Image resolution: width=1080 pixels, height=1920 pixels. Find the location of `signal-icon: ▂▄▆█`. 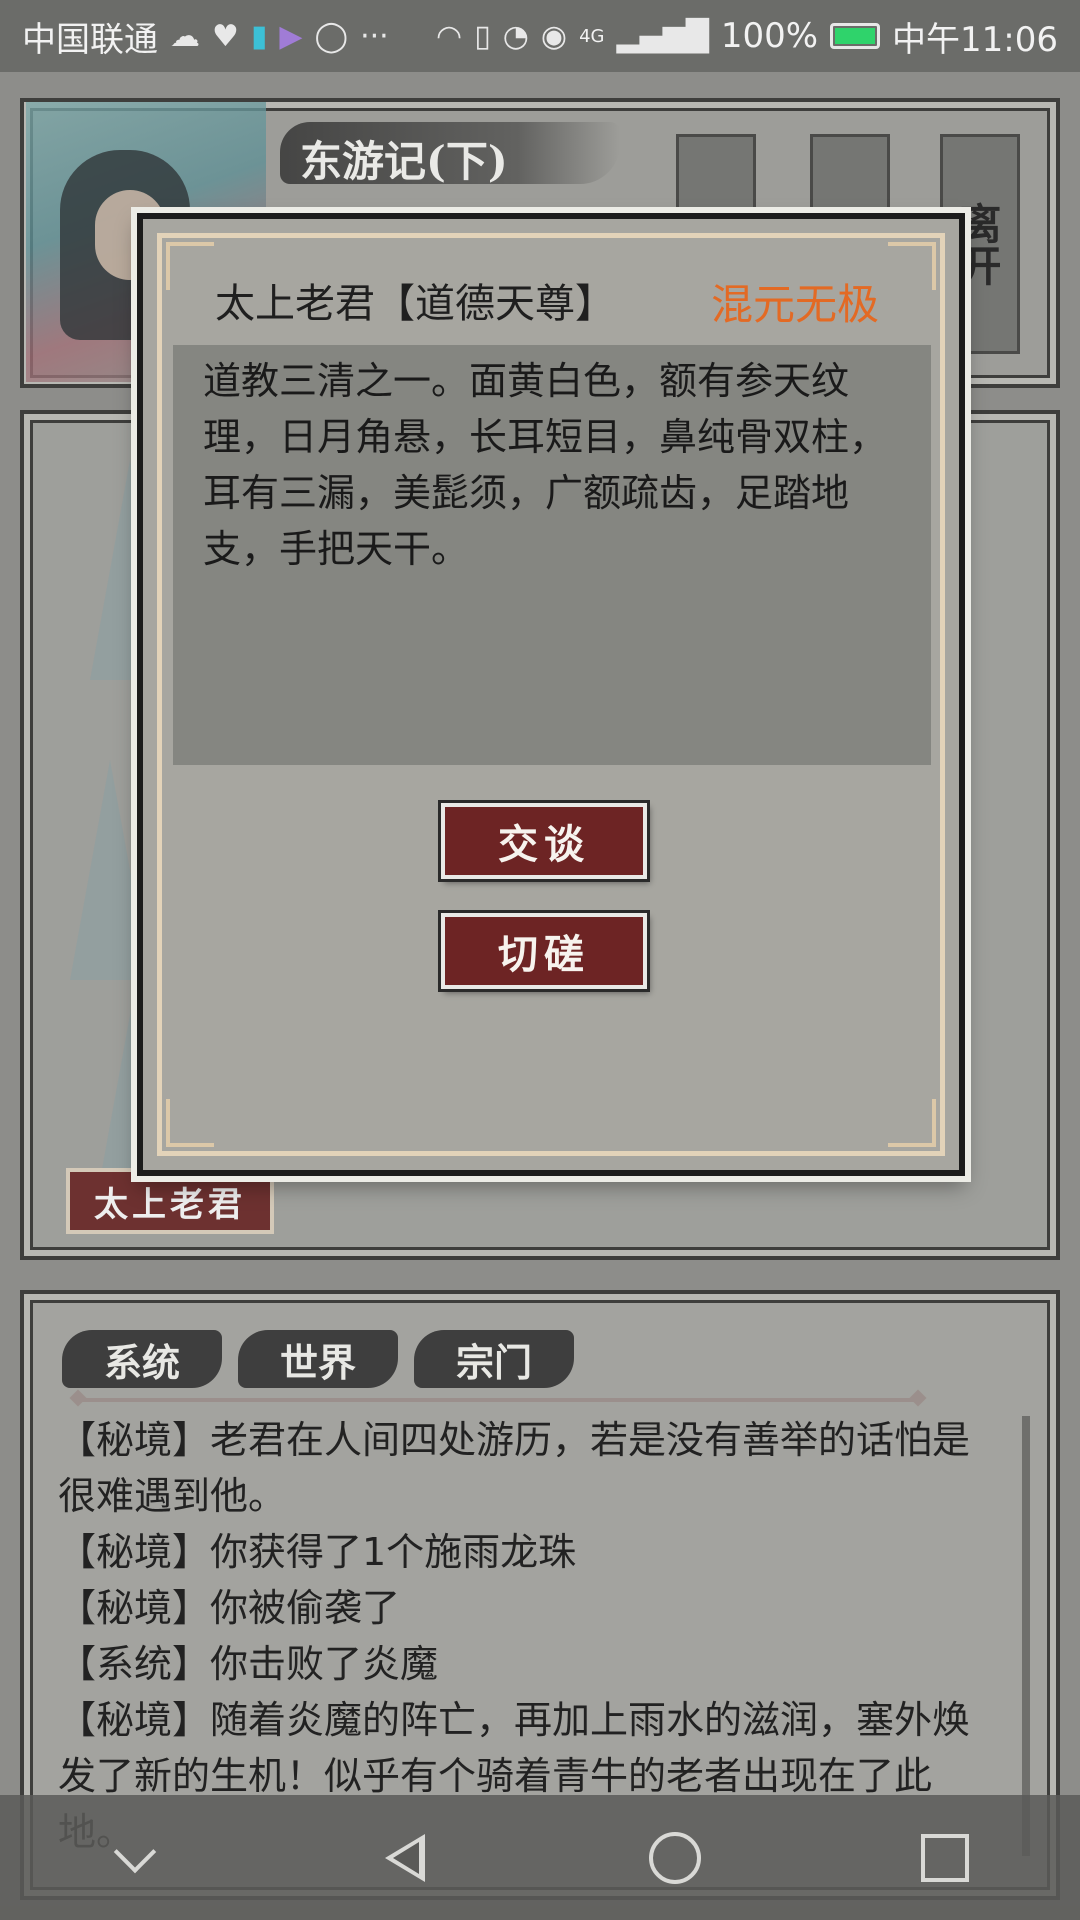

signal-icon: ▂▄▆█ is located at coordinates (662, 36).